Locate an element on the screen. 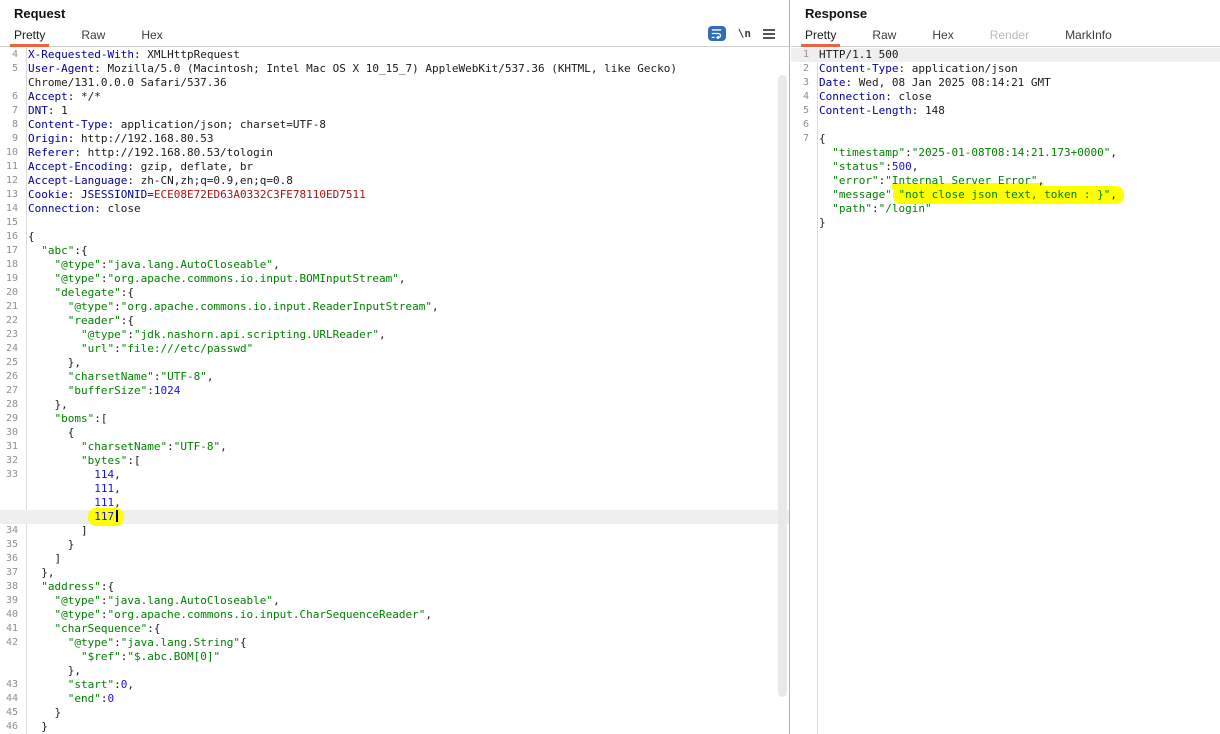 This screenshot has width=1220, height=734. line-number: 41 is located at coordinates (11, 628).